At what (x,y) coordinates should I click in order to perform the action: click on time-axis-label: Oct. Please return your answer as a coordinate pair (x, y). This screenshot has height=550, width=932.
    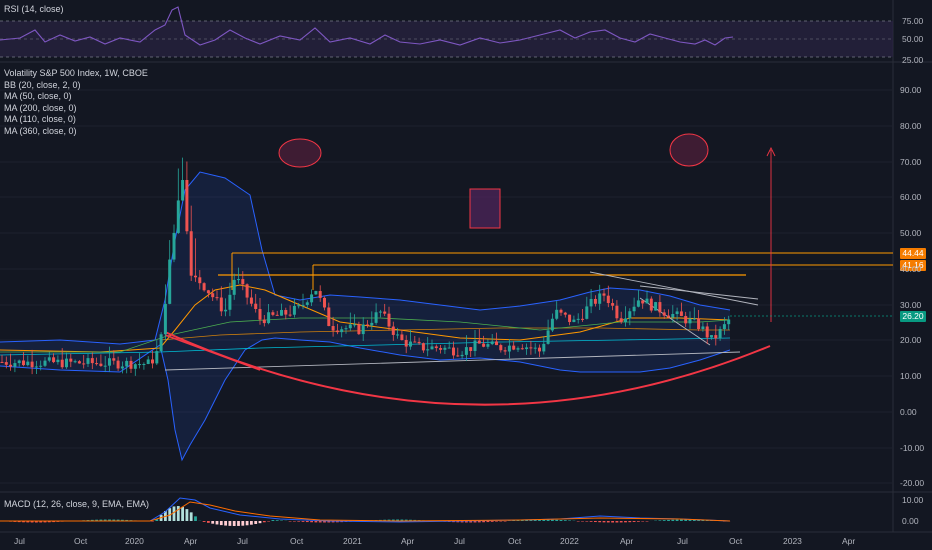
    Looking at the image, I should click on (736, 541).